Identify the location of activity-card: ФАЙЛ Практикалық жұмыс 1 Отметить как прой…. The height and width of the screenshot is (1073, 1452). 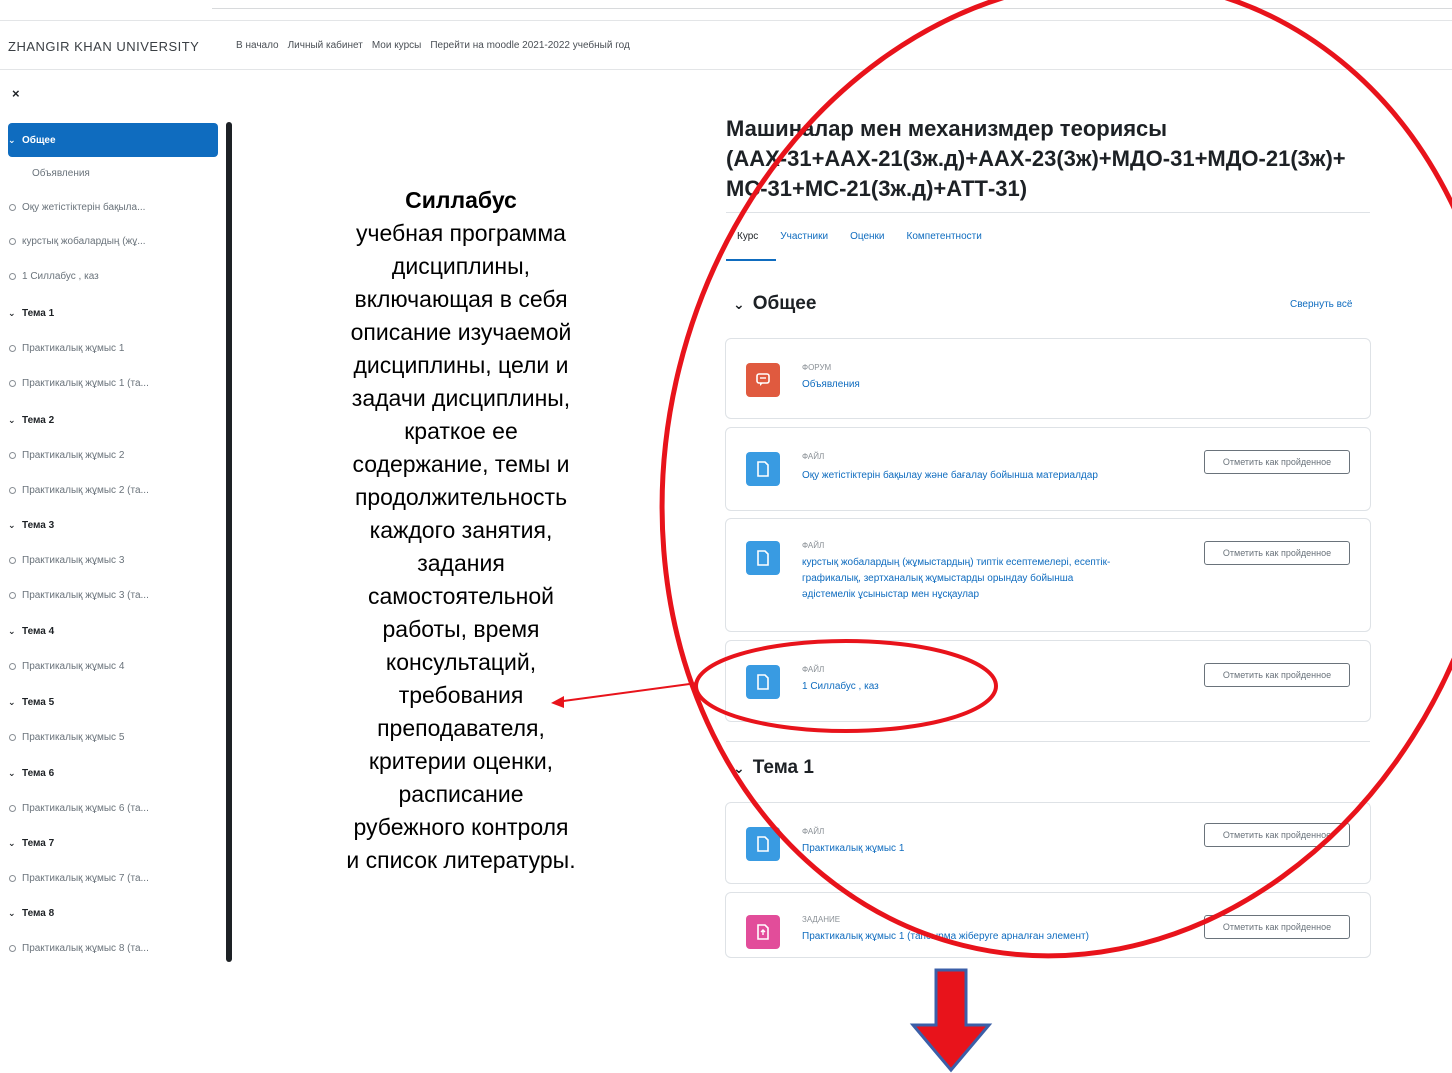
(1048, 843).